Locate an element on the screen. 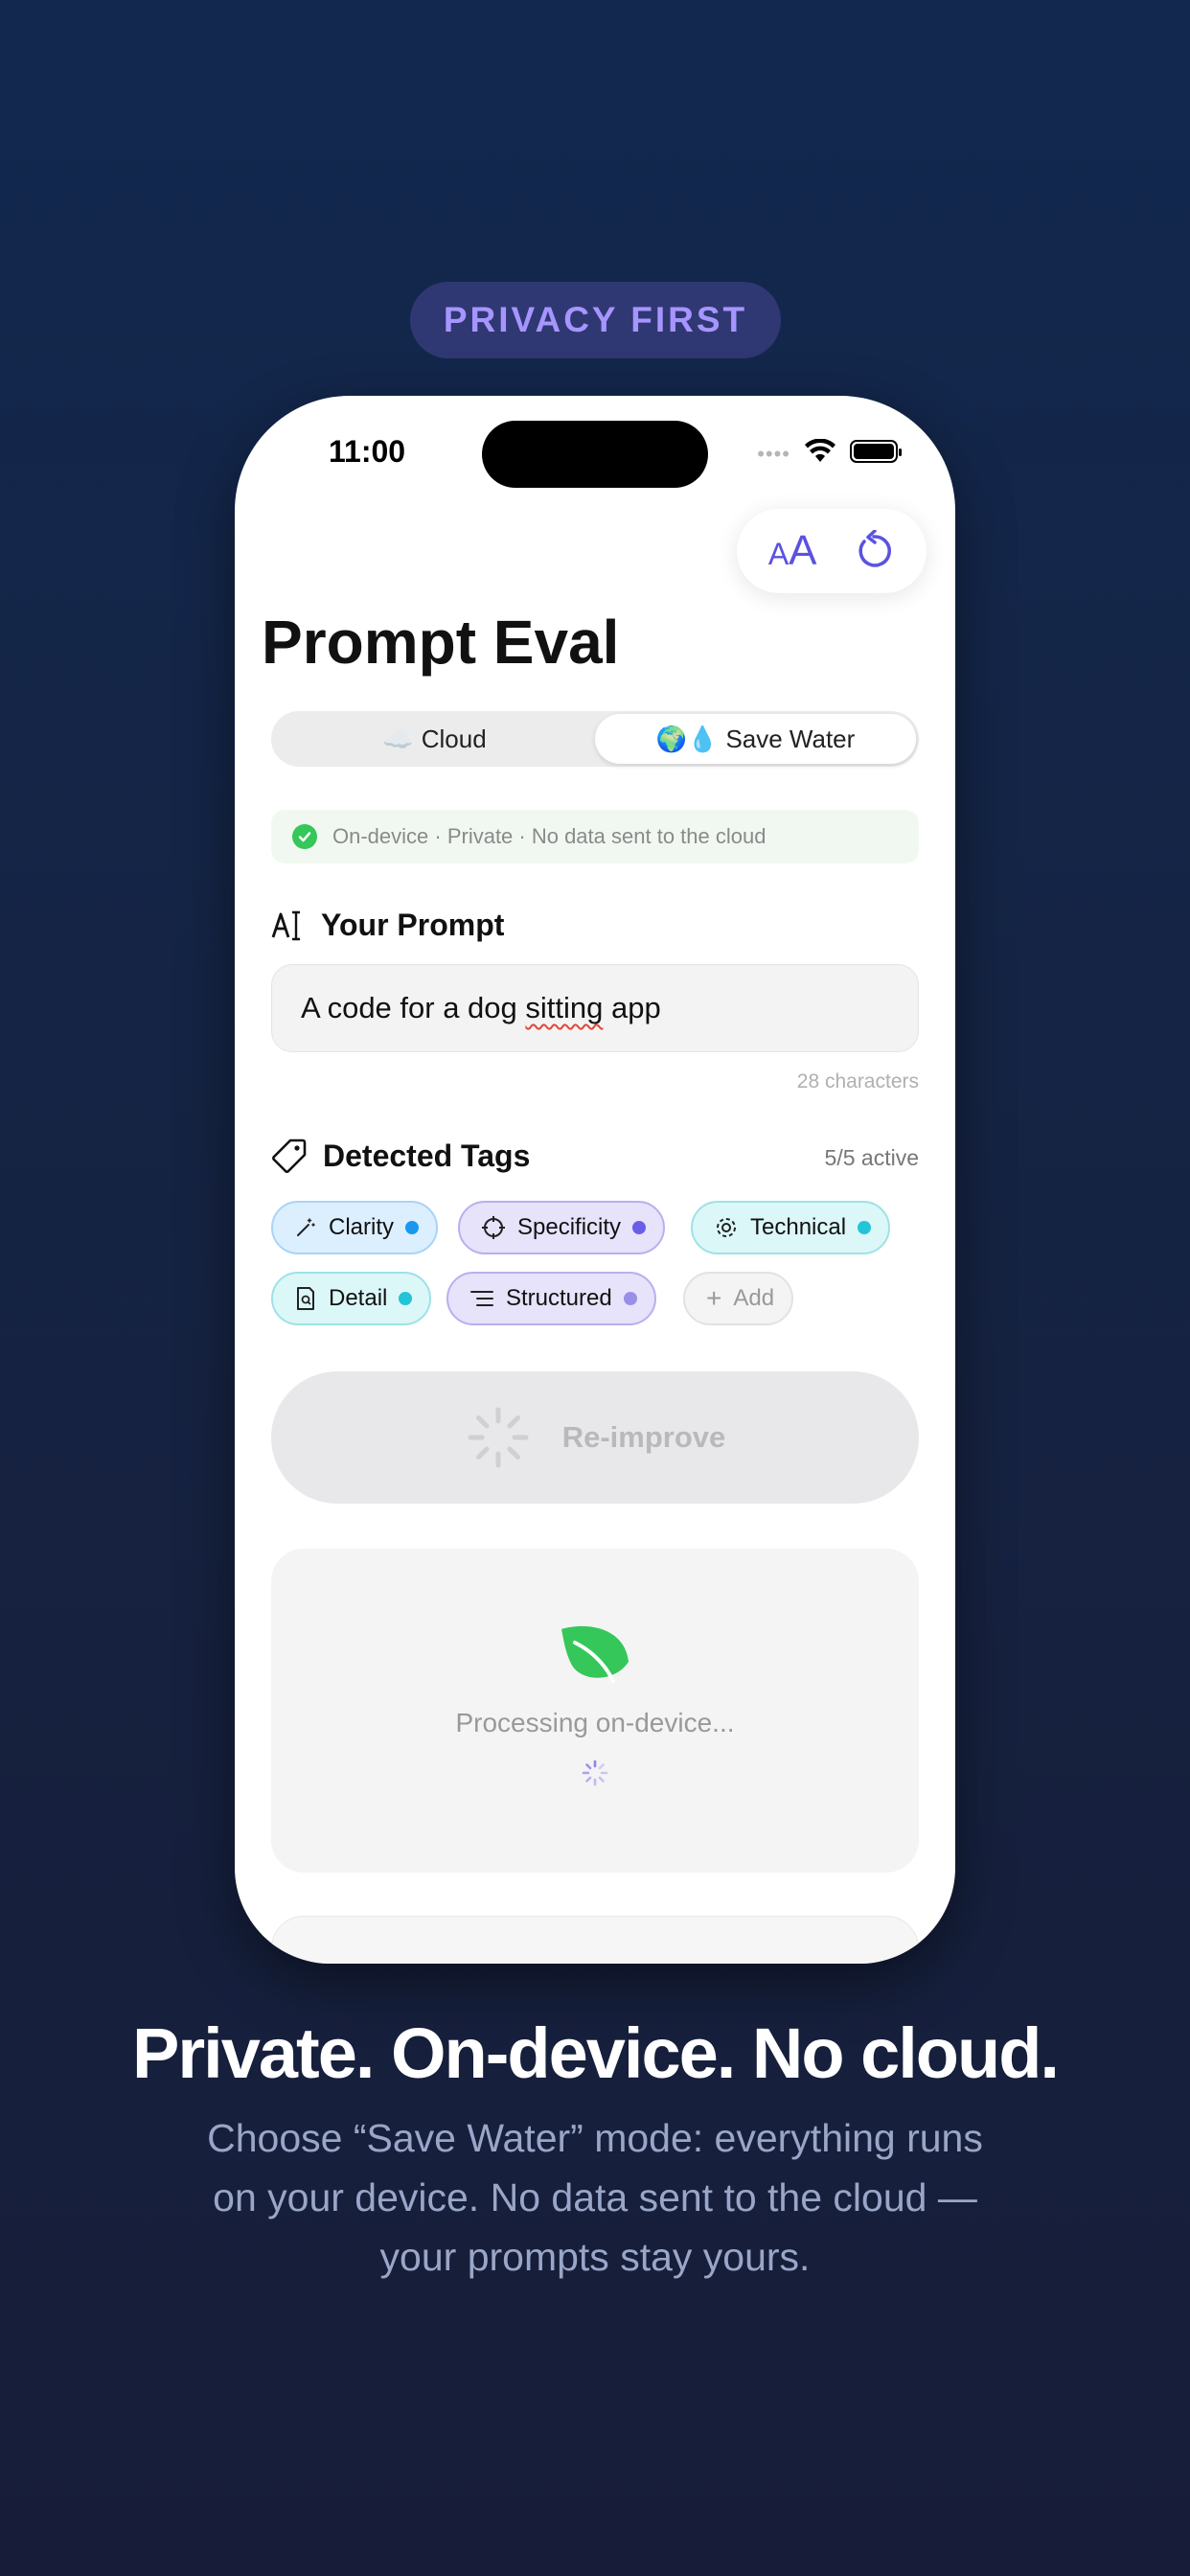 The height and width of the screenshot is (2576, 1190). text-size-icon: AA is located at coordinates (793, 551).